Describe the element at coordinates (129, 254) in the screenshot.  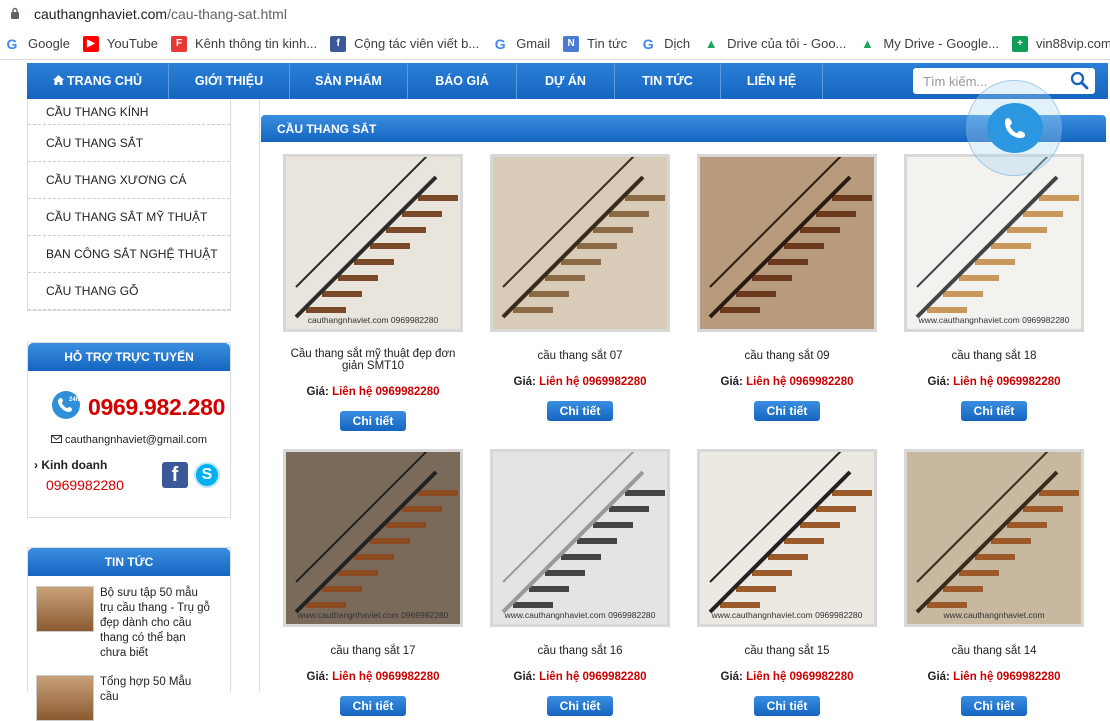
I see `category-item: BAN CÔNG SẮT NGHỆ THUẬT` at that location.